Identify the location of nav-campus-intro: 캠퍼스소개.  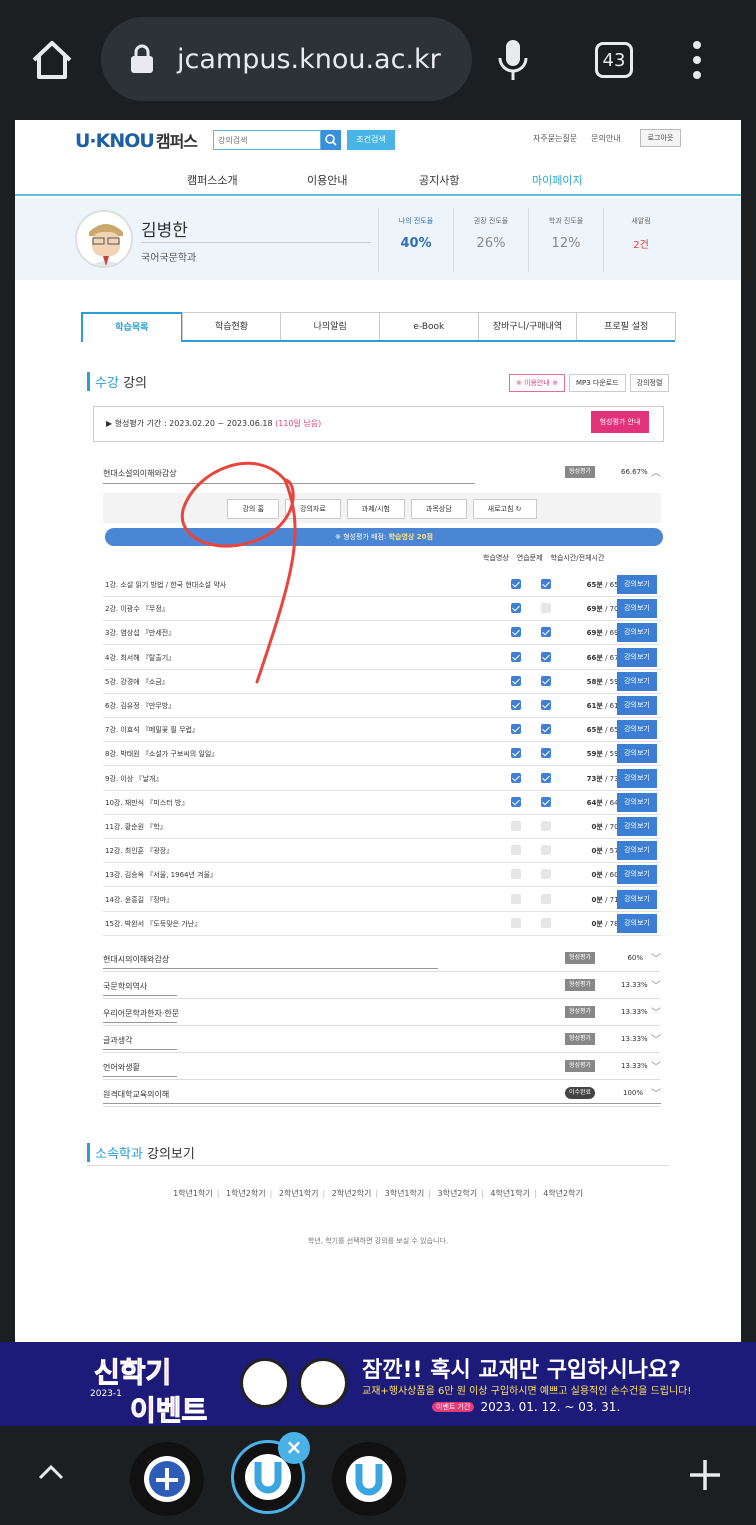
(212, 180).